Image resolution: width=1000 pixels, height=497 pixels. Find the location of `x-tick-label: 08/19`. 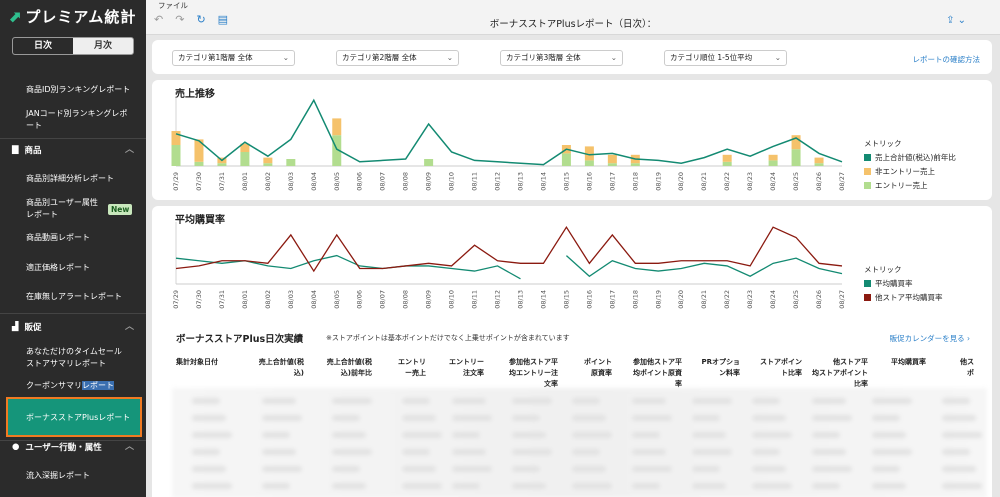

x-tick-label: 08/19 is located at coordinates (658, 181).